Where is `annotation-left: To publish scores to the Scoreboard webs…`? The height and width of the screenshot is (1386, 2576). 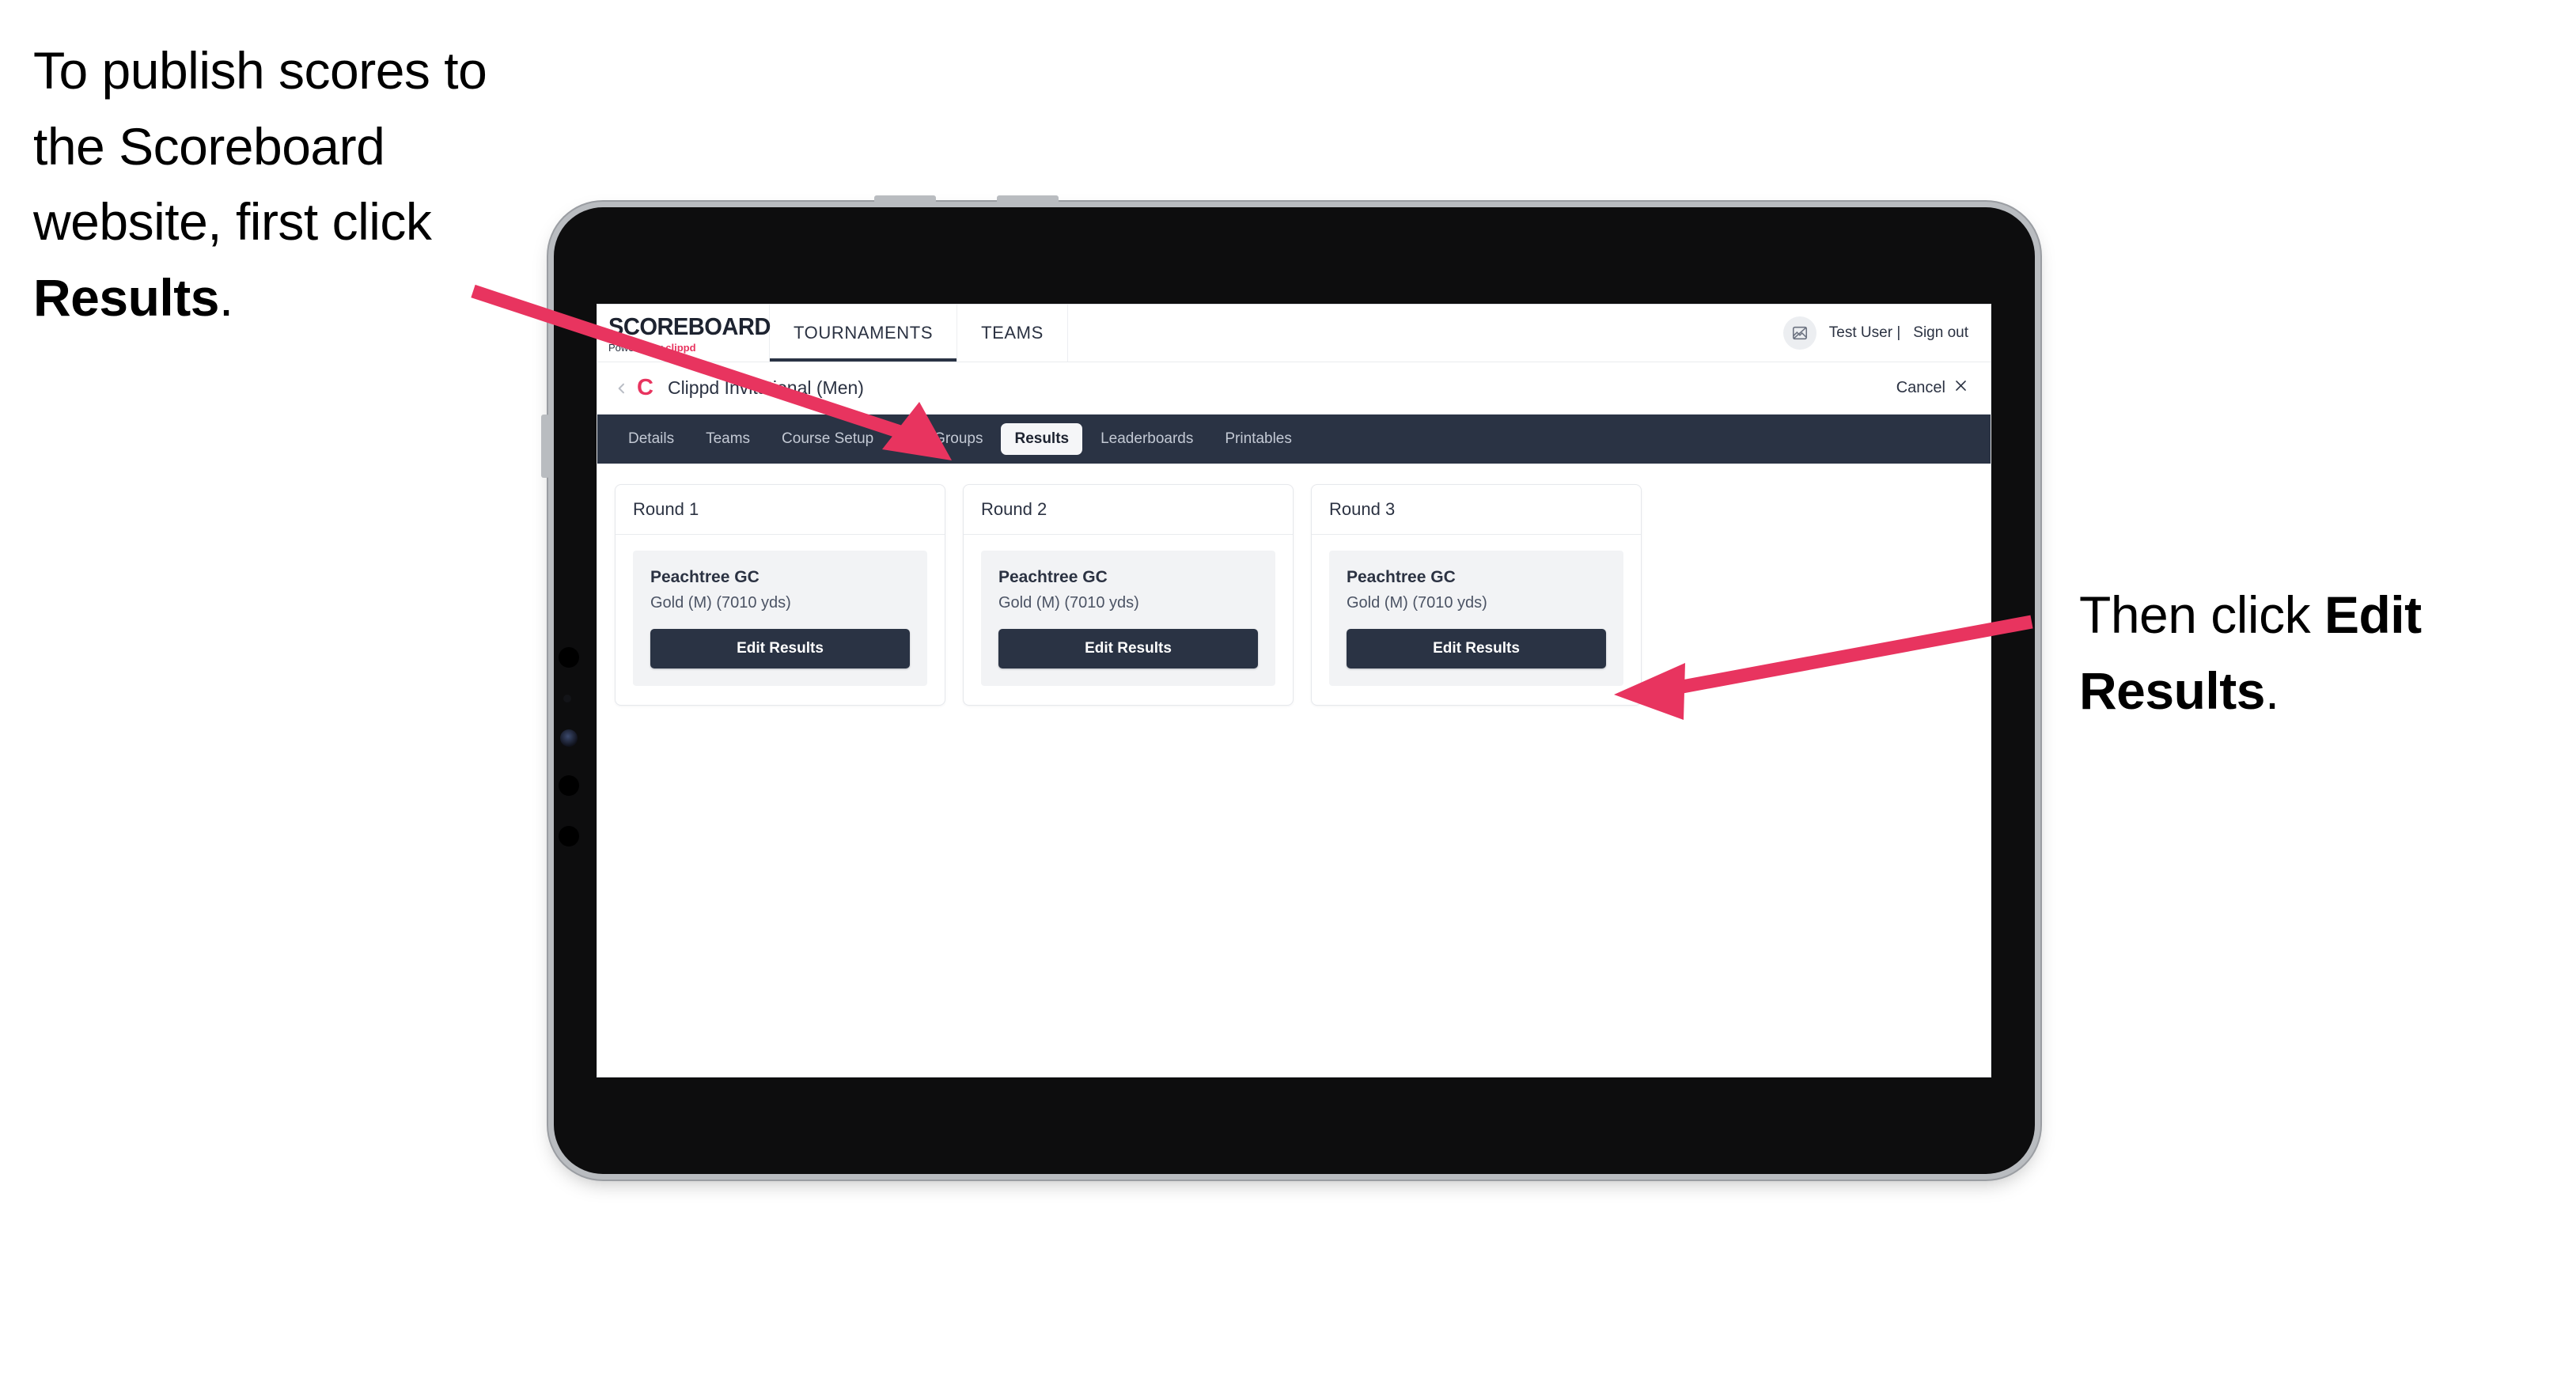
annotation-left: To publish scores to the Scoreboard webs… is located at coordinates (294, 185).